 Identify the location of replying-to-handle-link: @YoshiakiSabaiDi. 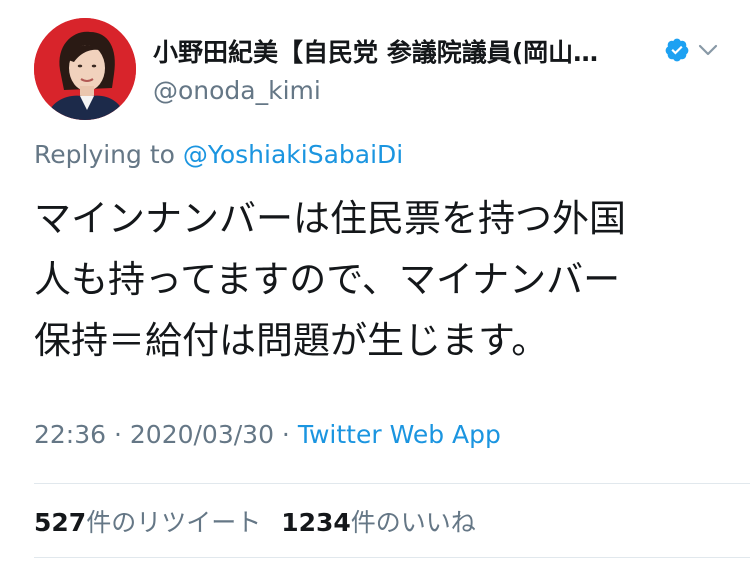
(293, 154).